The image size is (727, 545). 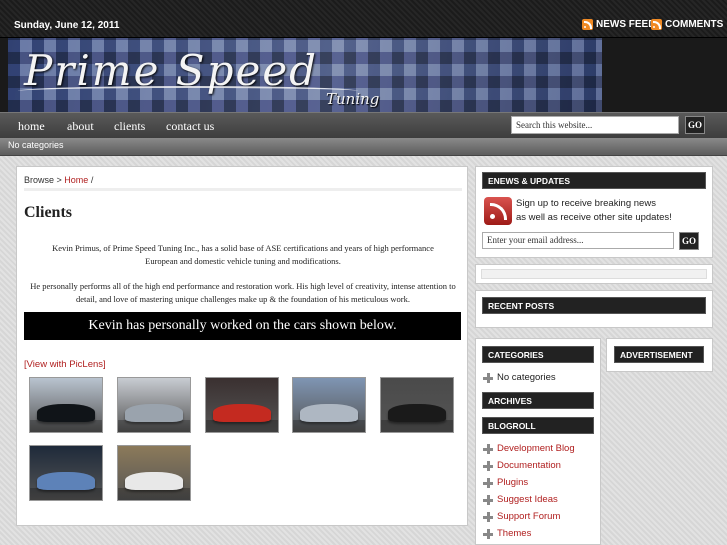 I want to click on enews-line-2: as well as receive other site updates!, so click(x=594, y=217).